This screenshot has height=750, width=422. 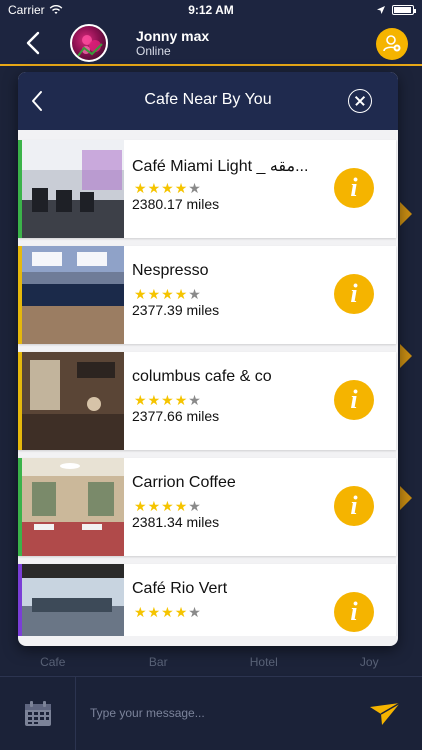 I want to click on cafe-item: Nespresso ★★★★★ 2377.39 miles i, so click(x=207, y=295).